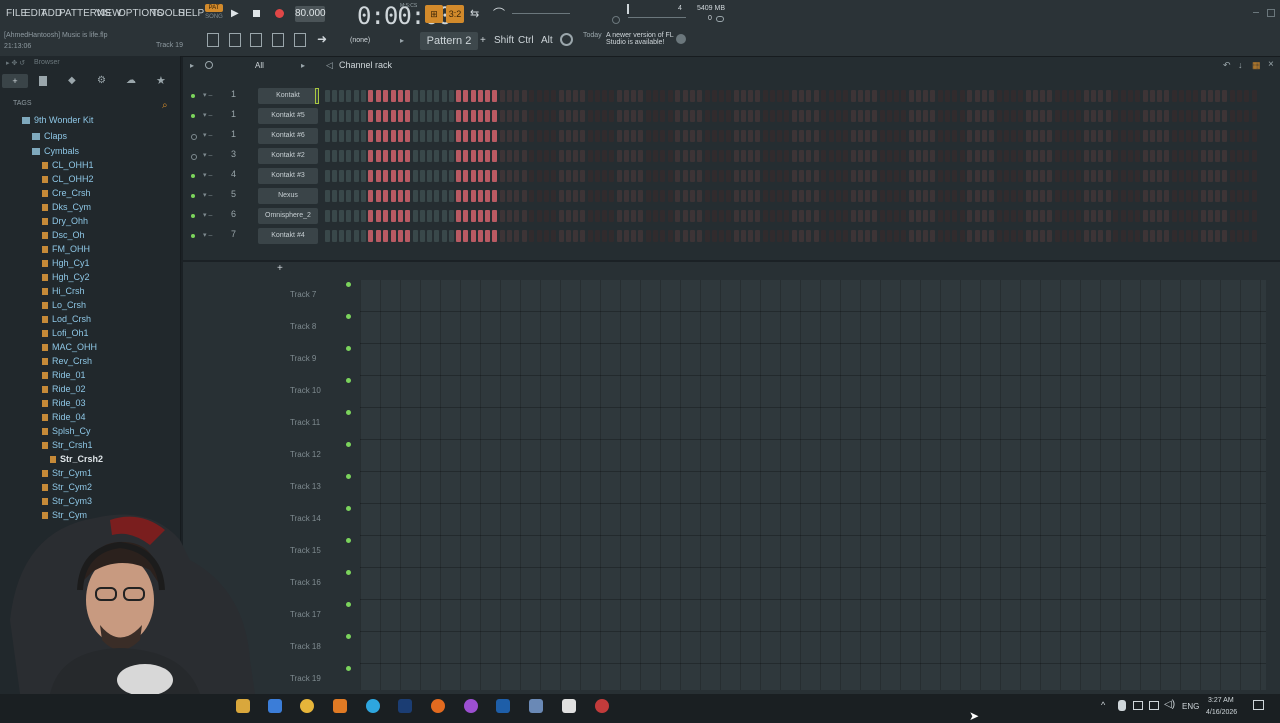 Image resolution: width=1280 pixels, height=723 pixels. What do you see at coordinates (1256, 12) in the screenshot?
I see `minimize-icon` at bounding box center [1256, 12].